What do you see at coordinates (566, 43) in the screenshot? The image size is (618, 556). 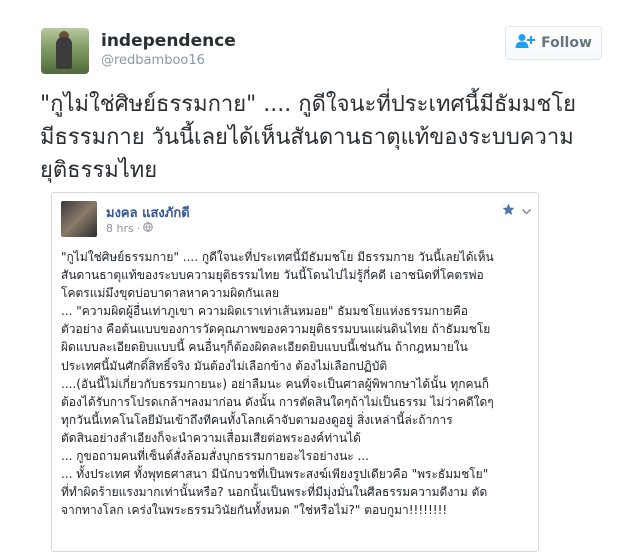 I see `follow-button-label: Follow` at bounding box center [566, 43].